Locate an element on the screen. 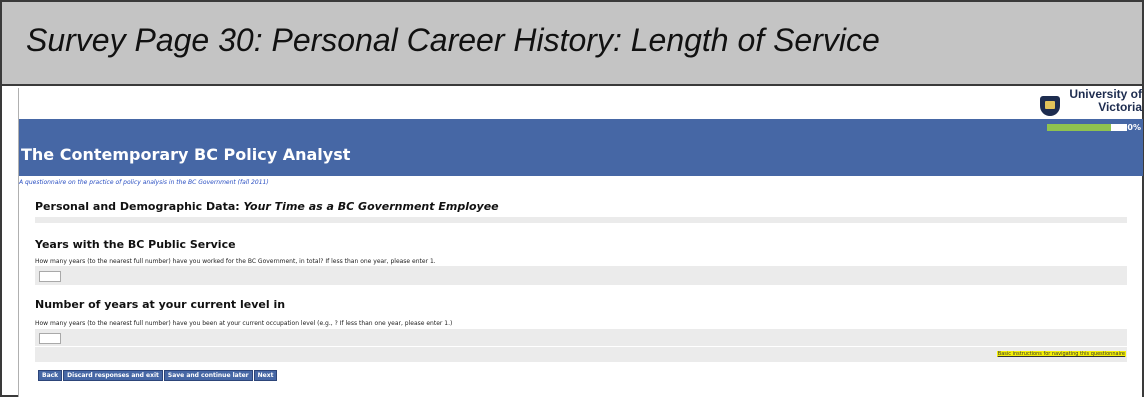  university-logo: University of Victoria is located at coordinates (1086, 103).